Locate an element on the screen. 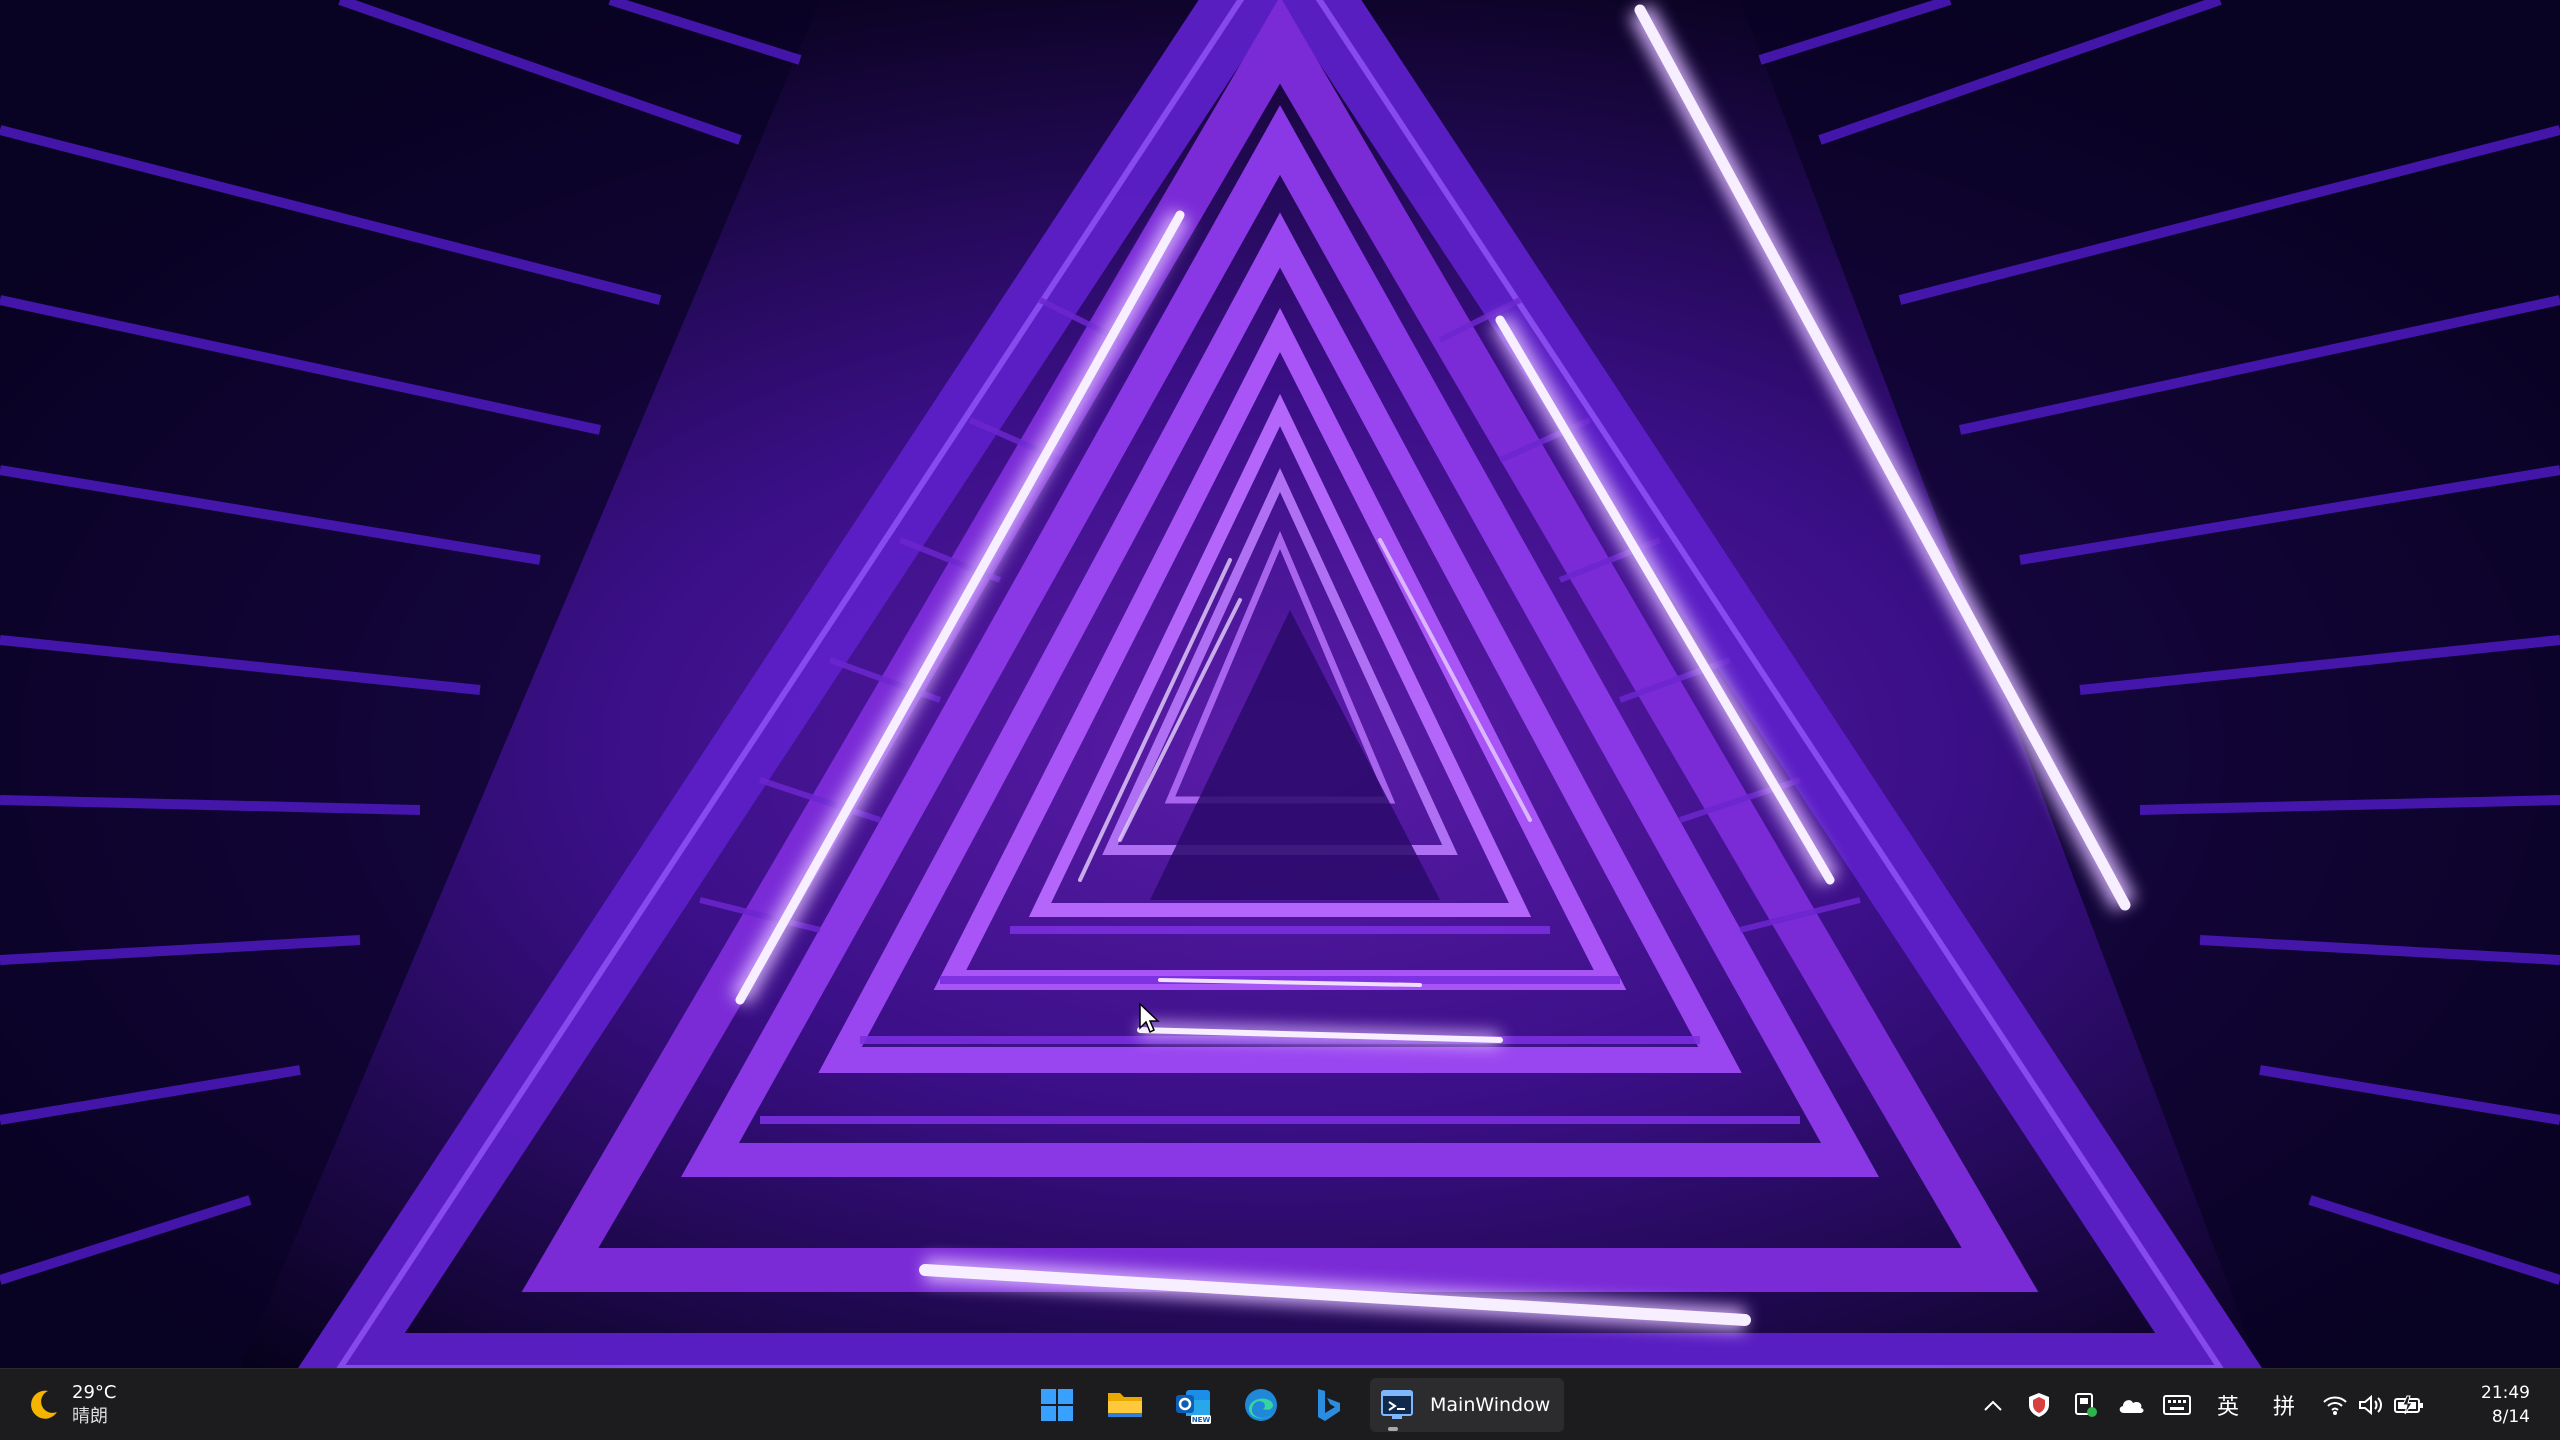 The image size is (2560, 1441). device-sync-icon is located at coordinates (2086, 1405).